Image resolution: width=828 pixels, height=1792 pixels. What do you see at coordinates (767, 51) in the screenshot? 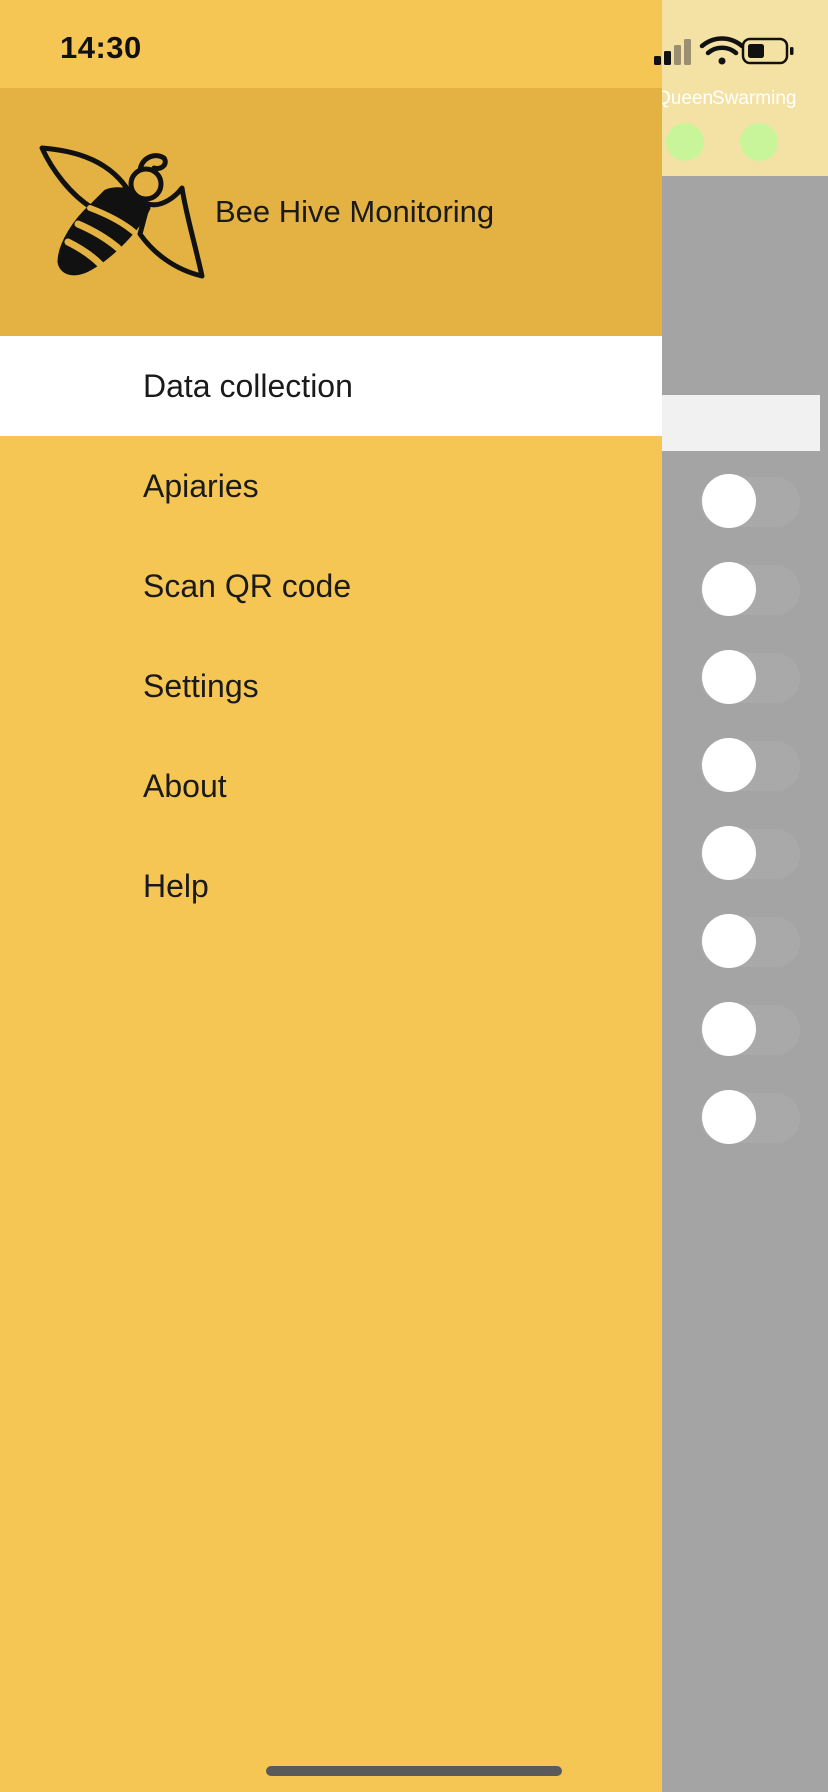
I see `battery-icon` at bounding box center [767, 51].